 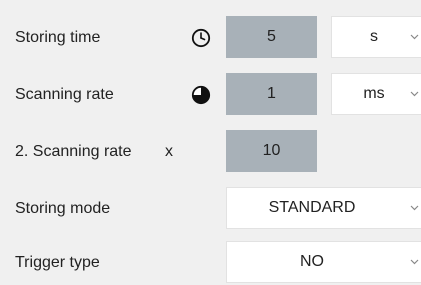 I want to click on storing-time-label: Storing time, so click(x=58, y=37).